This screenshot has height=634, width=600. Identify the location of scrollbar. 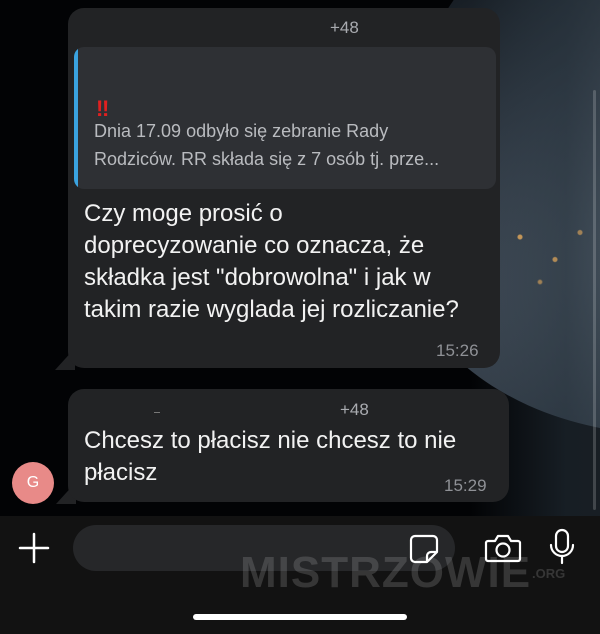
(594, 300).